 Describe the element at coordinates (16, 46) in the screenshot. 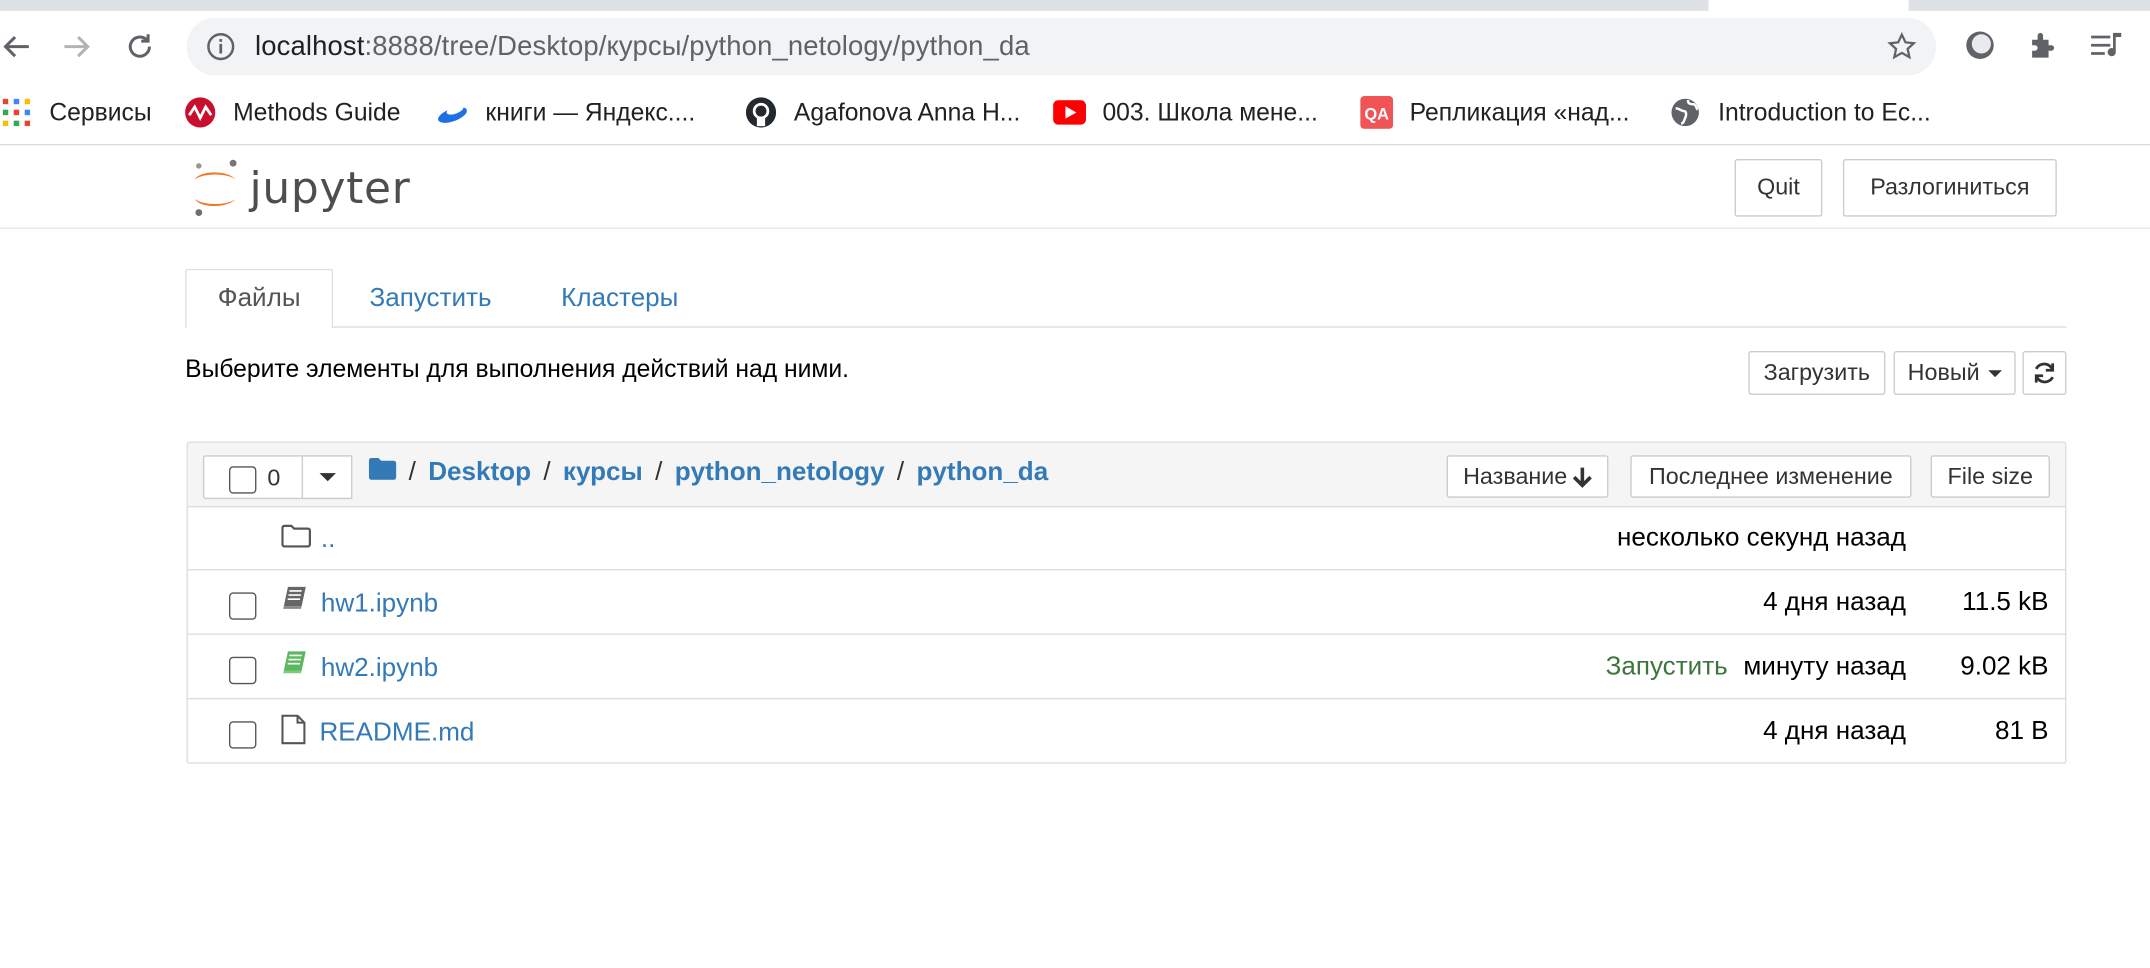

I see `back-arrow-icon` at that location.